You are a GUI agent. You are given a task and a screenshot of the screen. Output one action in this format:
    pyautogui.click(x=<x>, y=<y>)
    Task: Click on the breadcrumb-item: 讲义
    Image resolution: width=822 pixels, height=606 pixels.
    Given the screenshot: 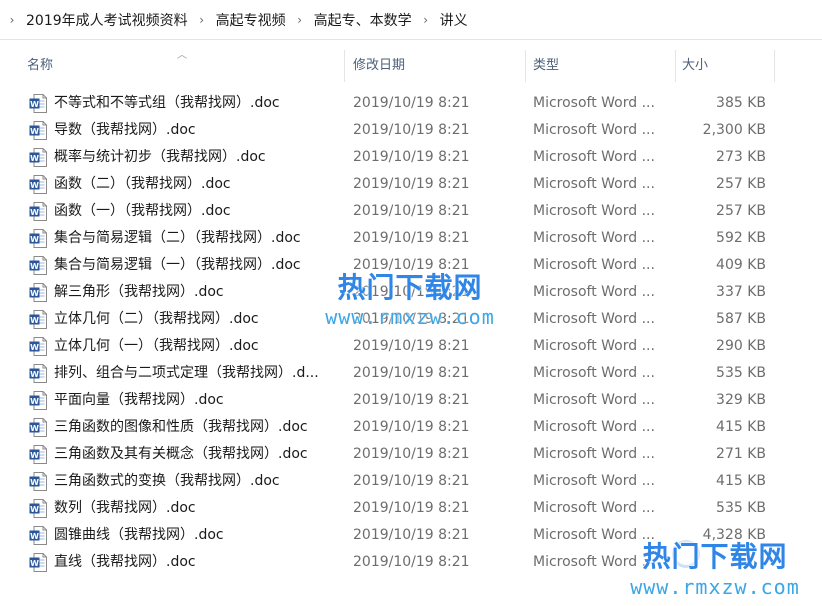 What is the action you would take?
    pyautogui.click(x=454, y=20)
    